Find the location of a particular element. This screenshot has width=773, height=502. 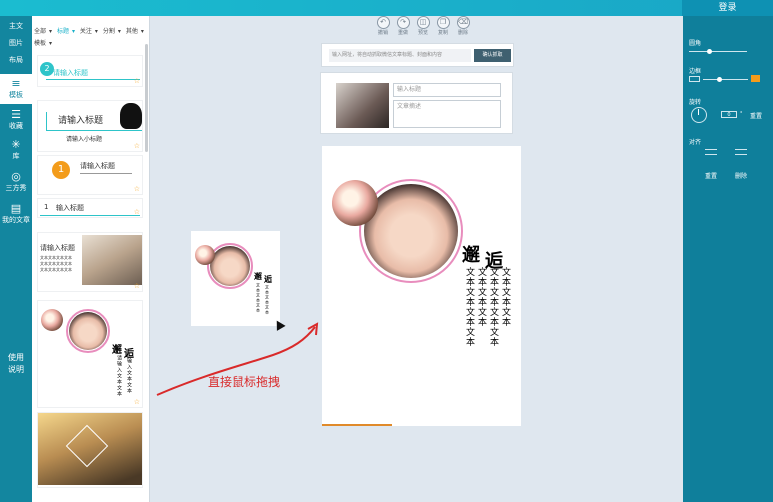

silhouette-icon is located at coordinates (131, 116).